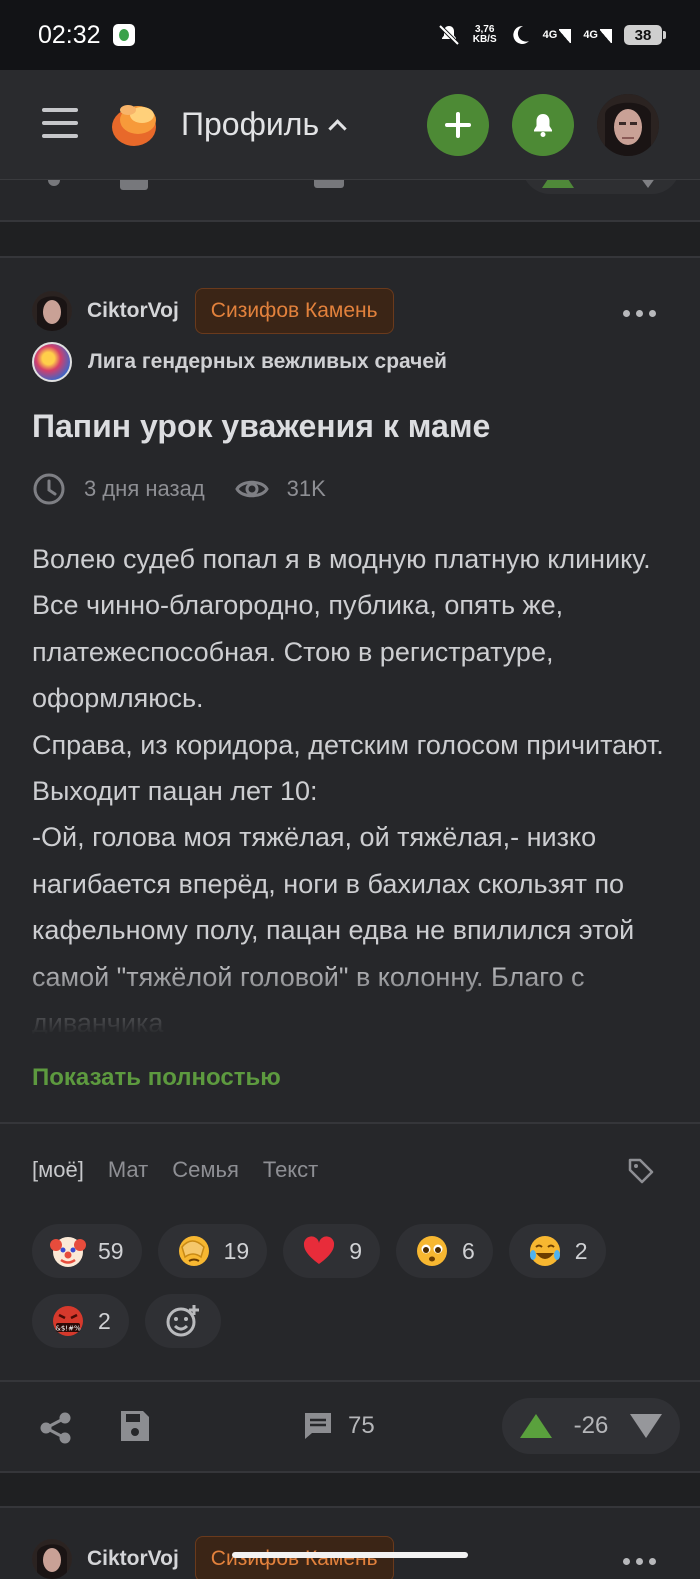 This screenshot has height=1579, width=700. What do you see at coordinates (545, 1251) in the screenshot?
I see `joy-face-icon` at bounding box center [545, 1251].